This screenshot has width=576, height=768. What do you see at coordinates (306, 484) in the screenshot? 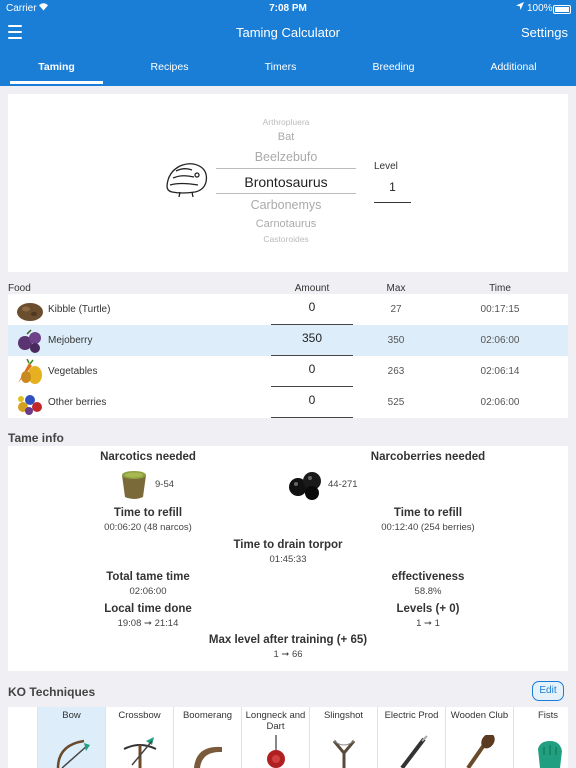
I see `narcoberry-icon` at bounding box center [306, 484].